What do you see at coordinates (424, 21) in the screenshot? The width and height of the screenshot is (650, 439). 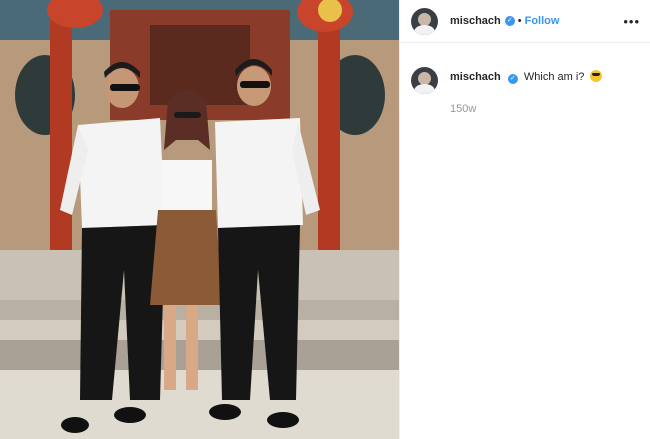 I see `avatar` at bounding box center [424, 21].